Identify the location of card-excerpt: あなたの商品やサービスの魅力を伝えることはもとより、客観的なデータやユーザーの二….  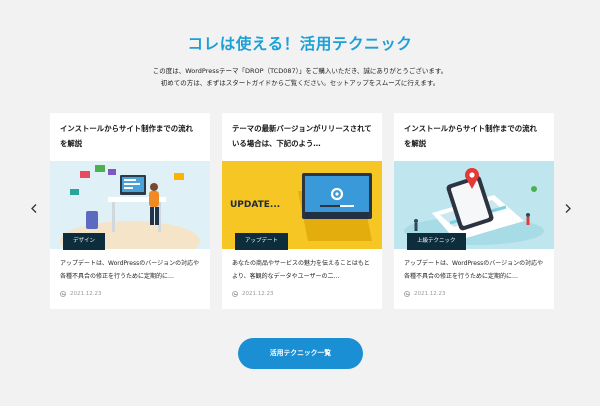
(301, 270).